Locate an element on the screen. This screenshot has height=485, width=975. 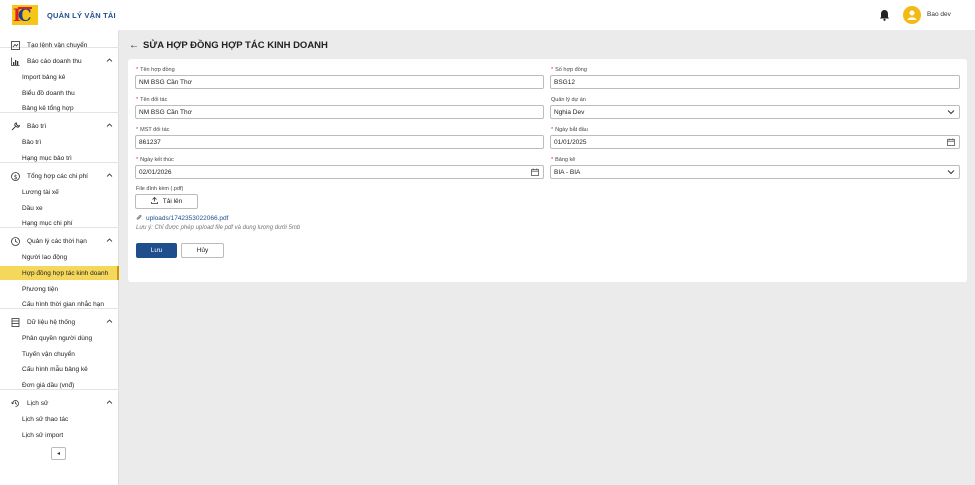
sidebar-item-label: Tổng hợp các chi phí is located at coordinates (57, 176).